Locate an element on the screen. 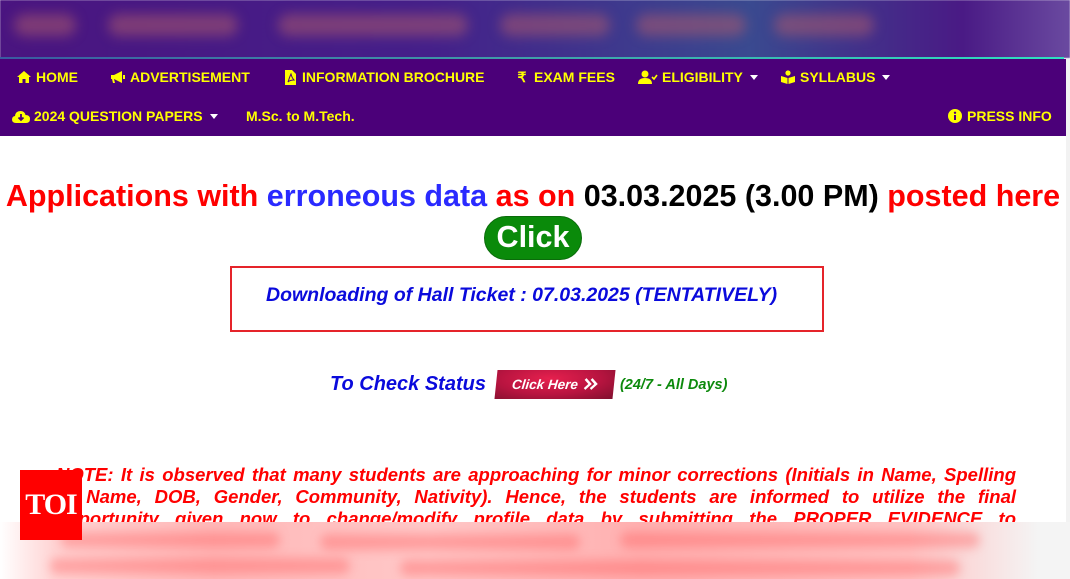 This screenshot has height=579, width=1070. nav-item-information-brochure: INFORMATION BROCHURE is located at coordinates (383, 77).